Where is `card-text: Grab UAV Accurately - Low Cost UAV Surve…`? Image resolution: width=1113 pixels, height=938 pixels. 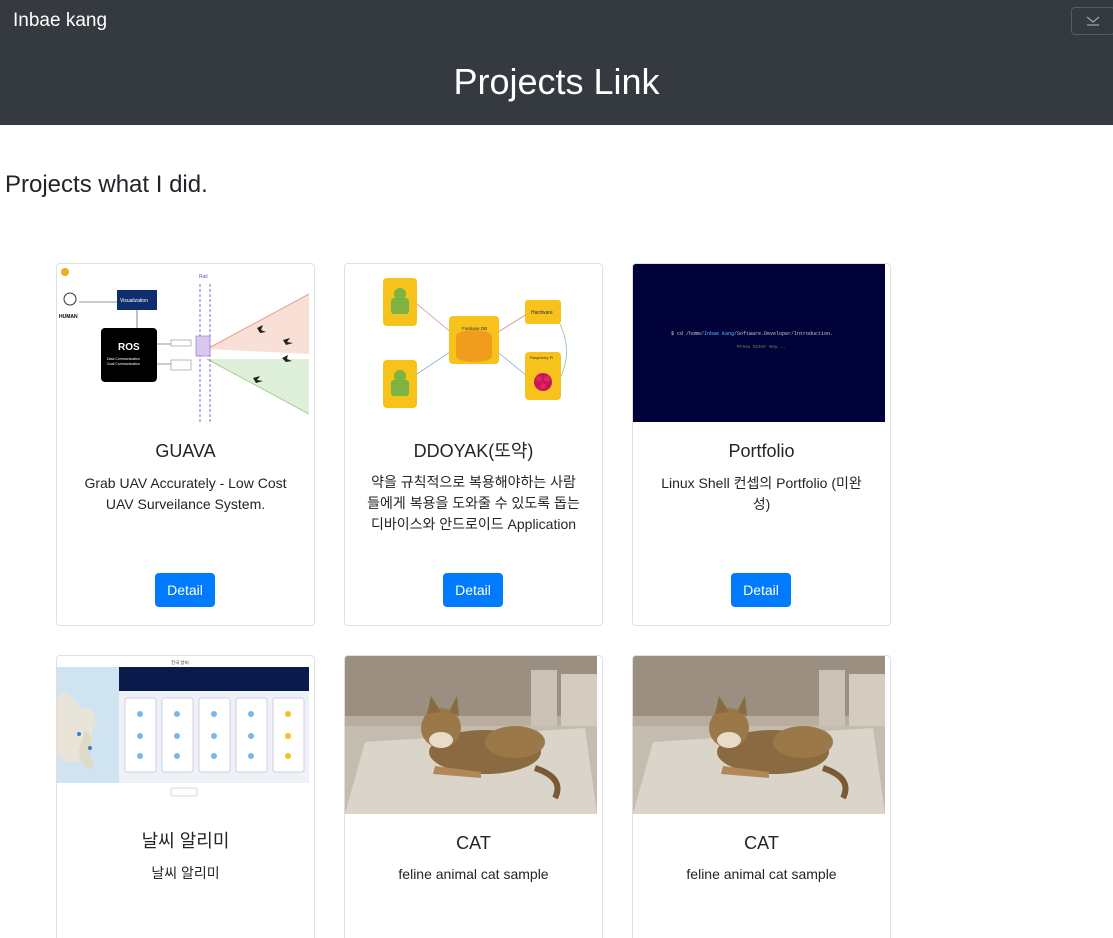
card-text: Grab UAV Accurately - Low Cost UAV Surve… is located at coordinates (185, 493).